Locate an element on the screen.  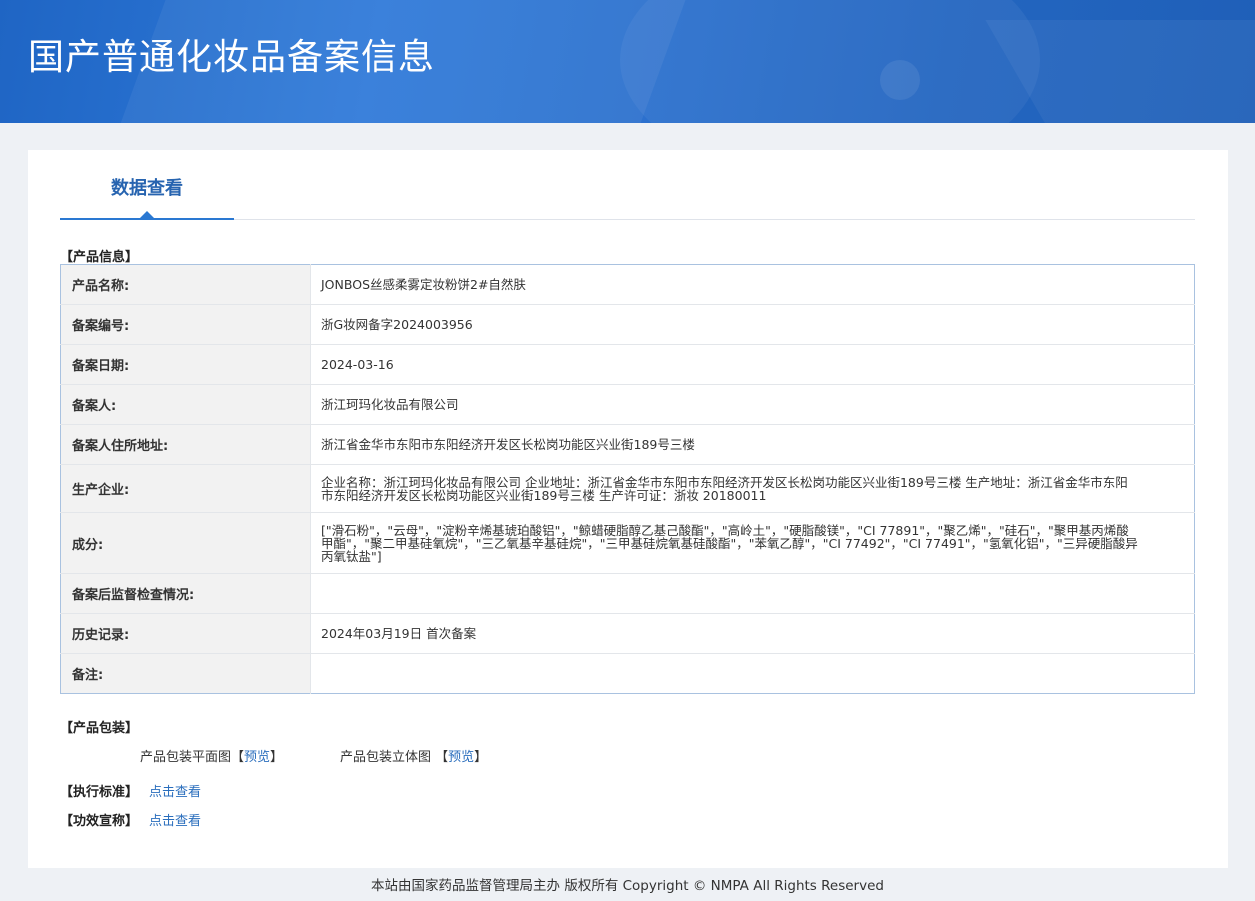
package-flat-preview-link: 预览 is located at coordinates (257, 757).